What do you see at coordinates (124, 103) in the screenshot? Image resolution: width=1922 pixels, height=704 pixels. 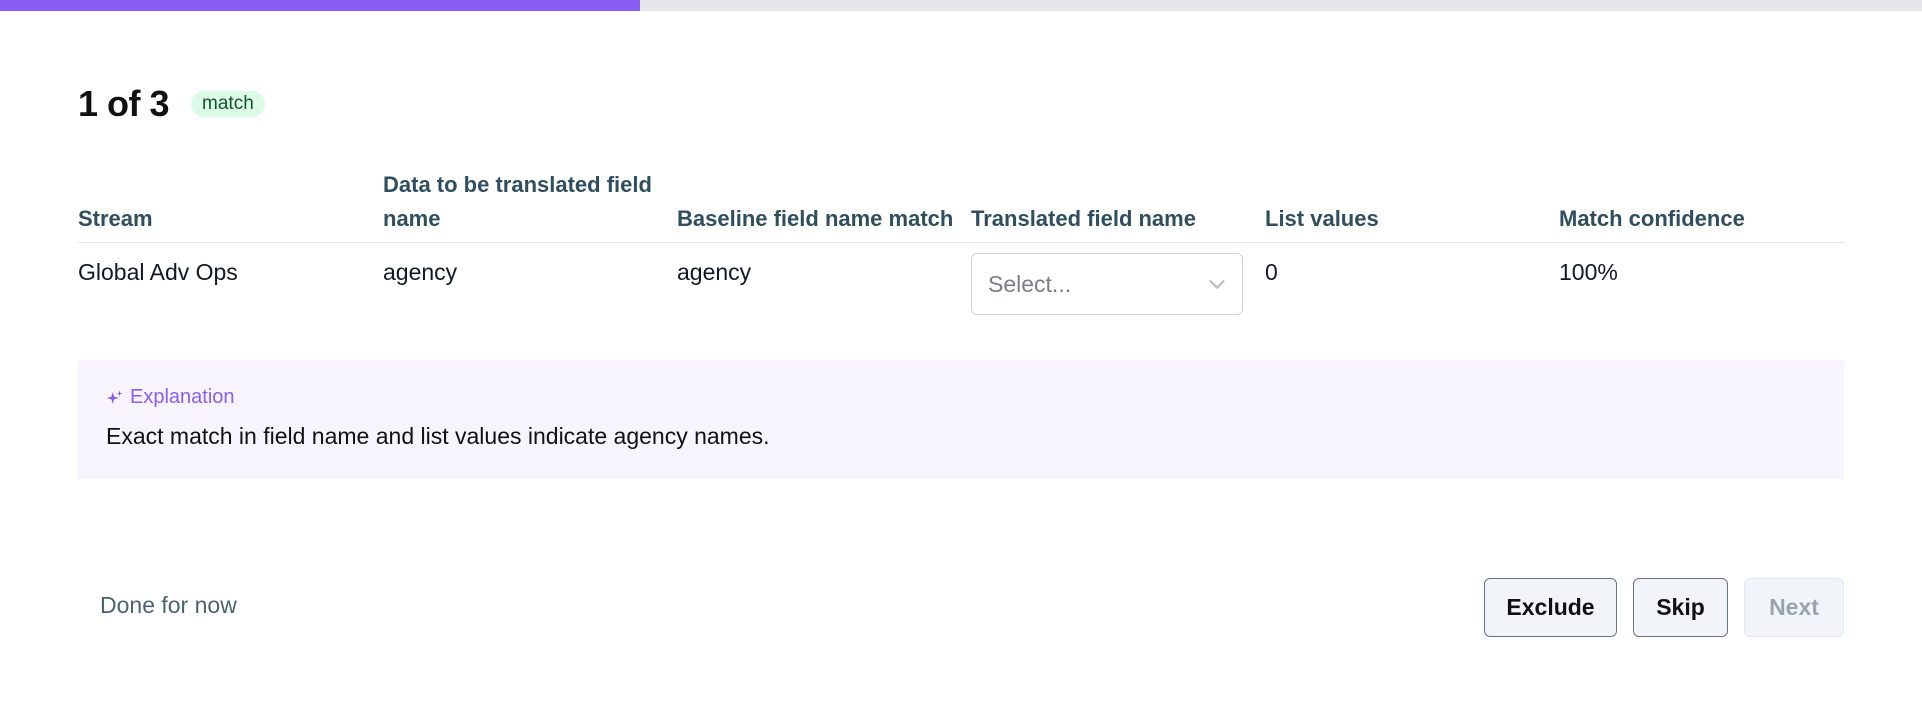 I see `step-counter: 1 of 3` at bounding box center [124, 103].